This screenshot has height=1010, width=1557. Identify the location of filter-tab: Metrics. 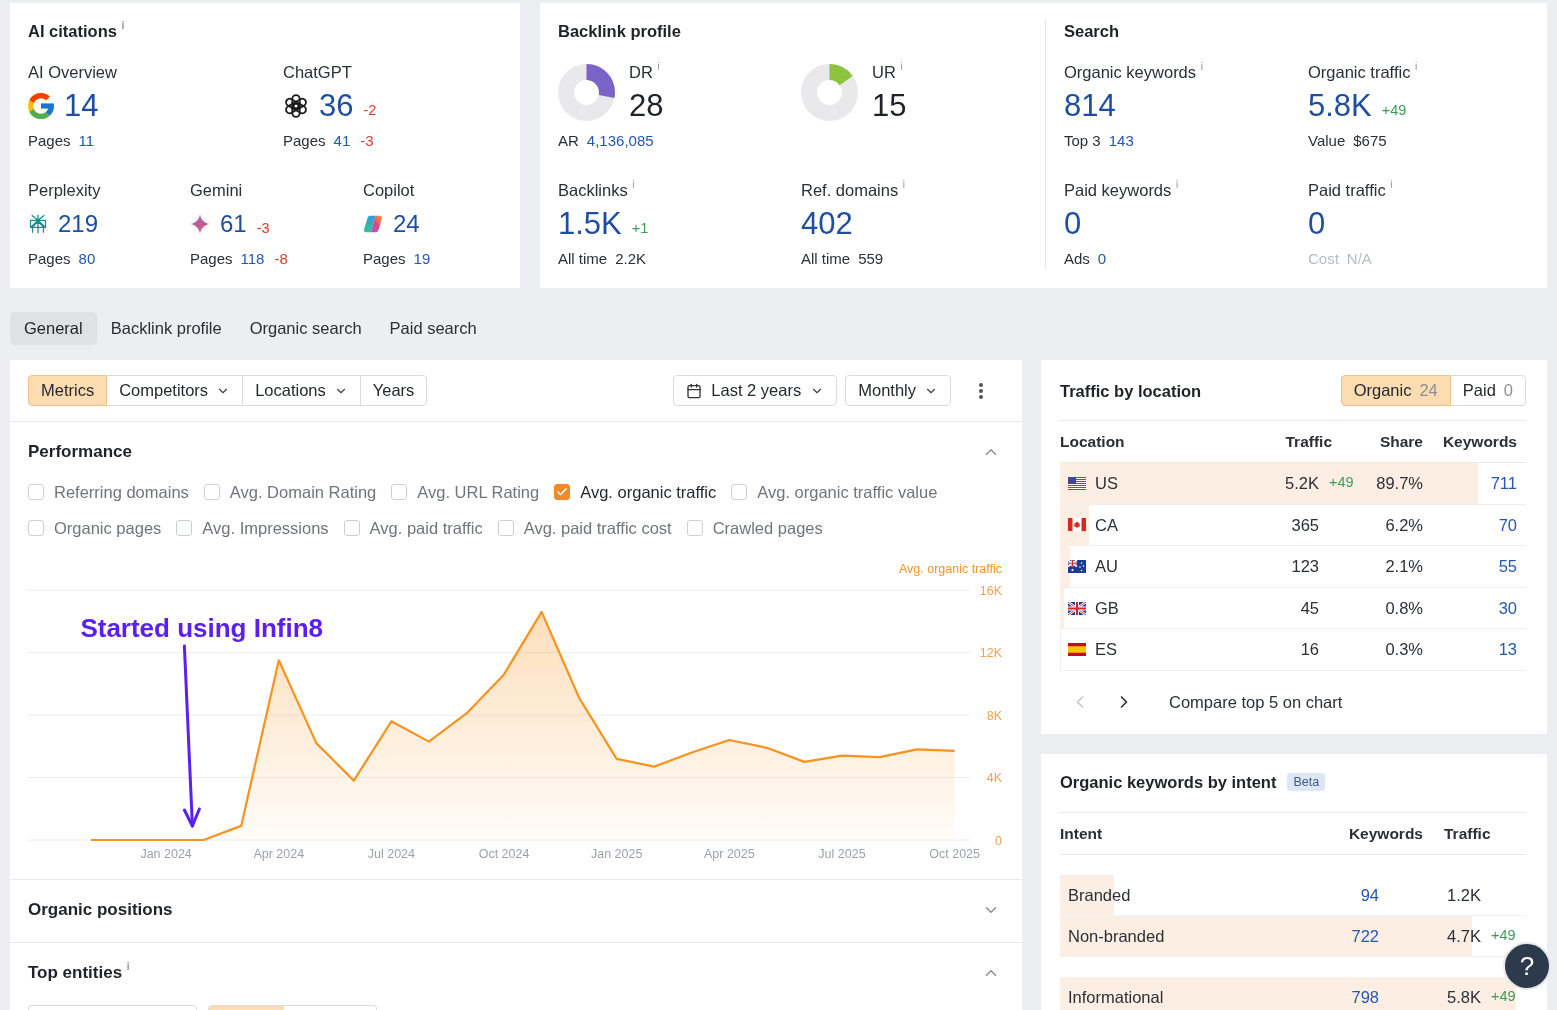
(68, 390).